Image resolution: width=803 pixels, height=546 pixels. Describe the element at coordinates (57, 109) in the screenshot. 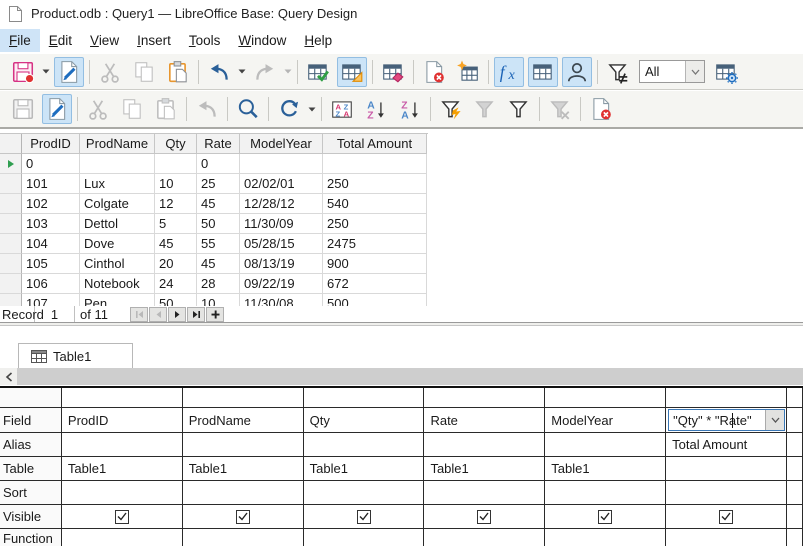

I see `edit-data-button` at that location.